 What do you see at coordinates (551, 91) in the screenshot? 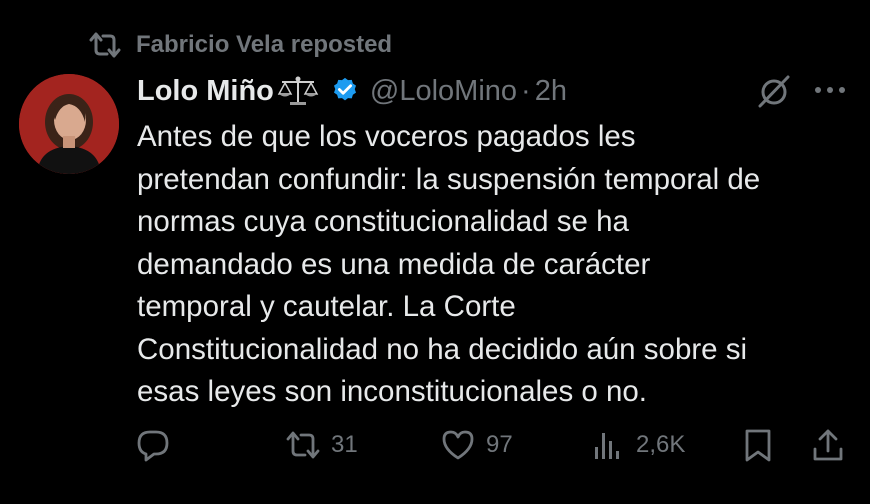
I see `timestamp: 2h` at bounding box center [551, 91].